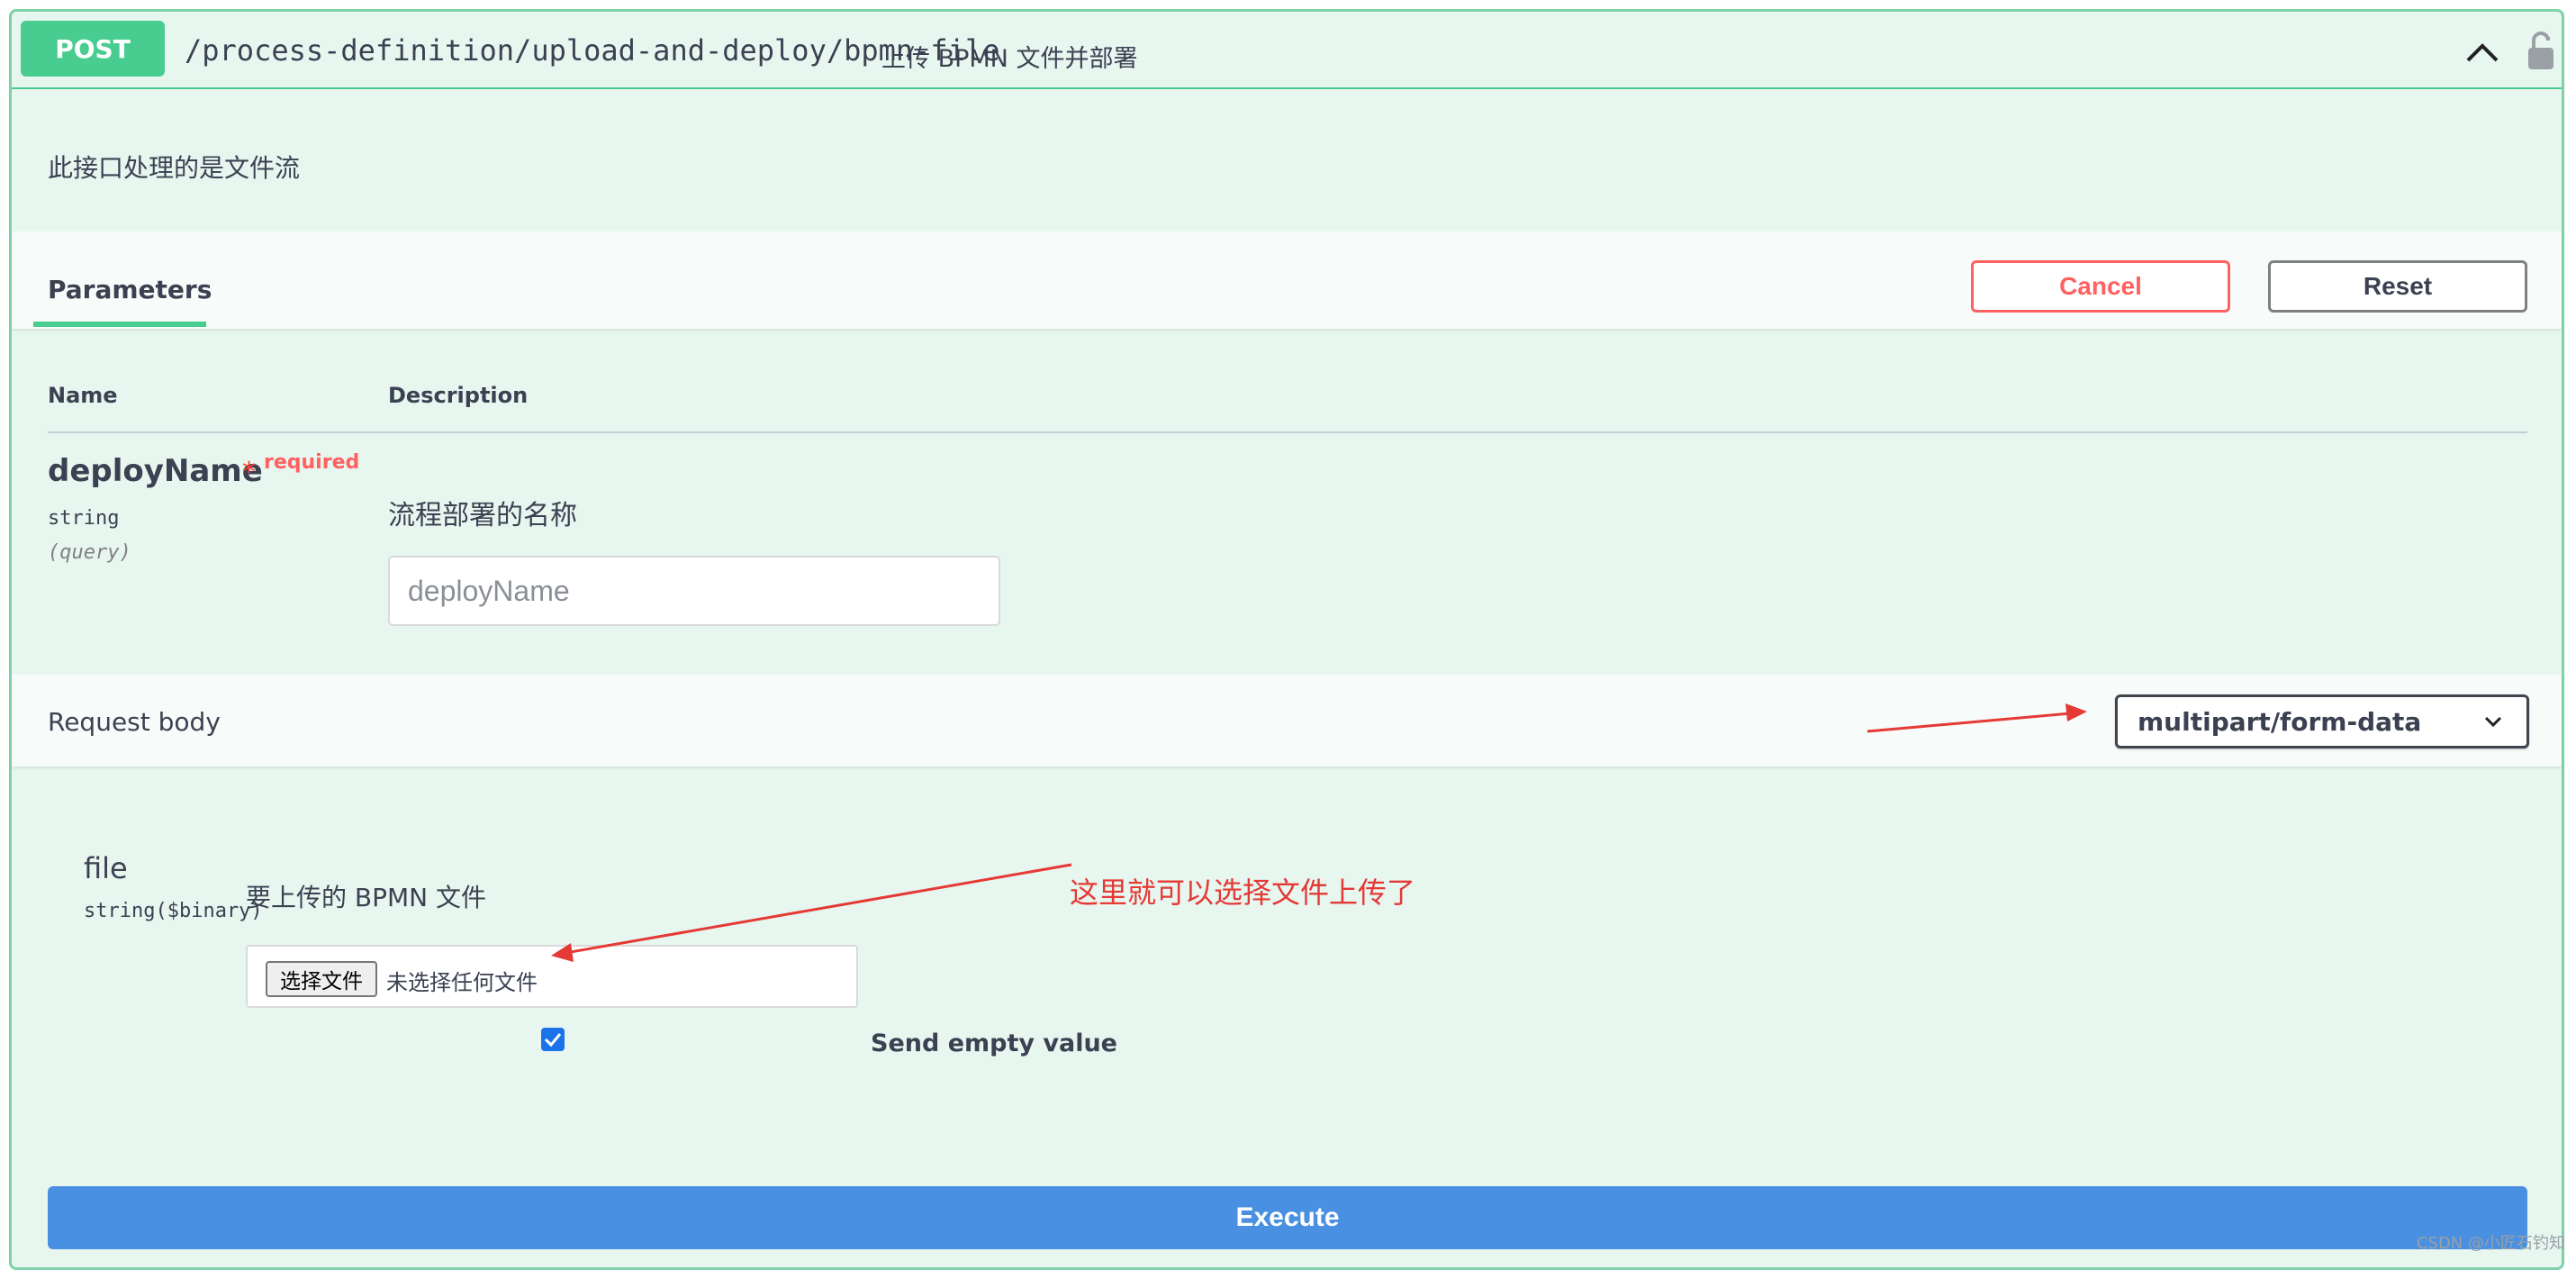  Describe the element at coordinates (1243, 892) in the screenshot. I see `annotation-note: 这里就可以选择文件上传了` at that location.